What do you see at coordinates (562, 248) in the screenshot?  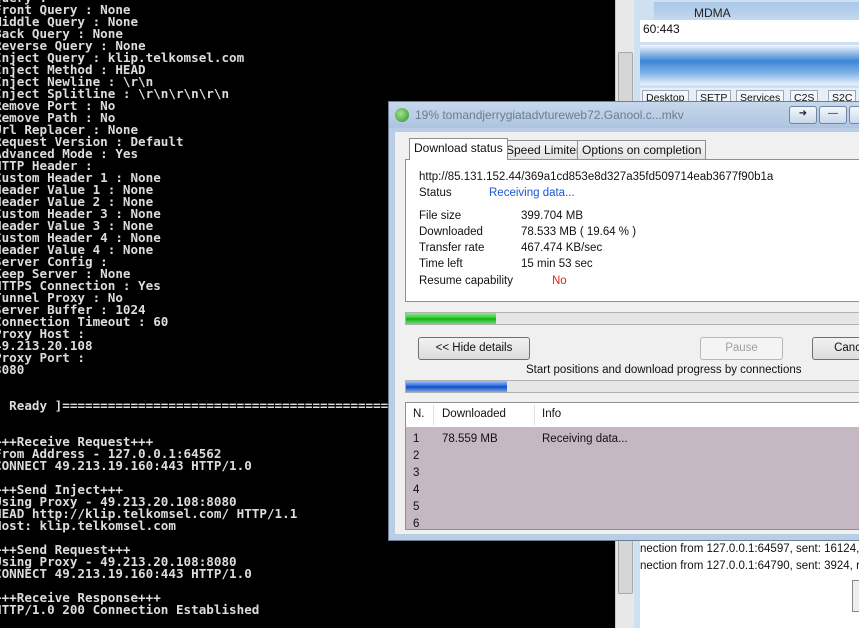 I see `transfer-rate-value: 467.474 KB/sec` at bounding box center [562, 248].